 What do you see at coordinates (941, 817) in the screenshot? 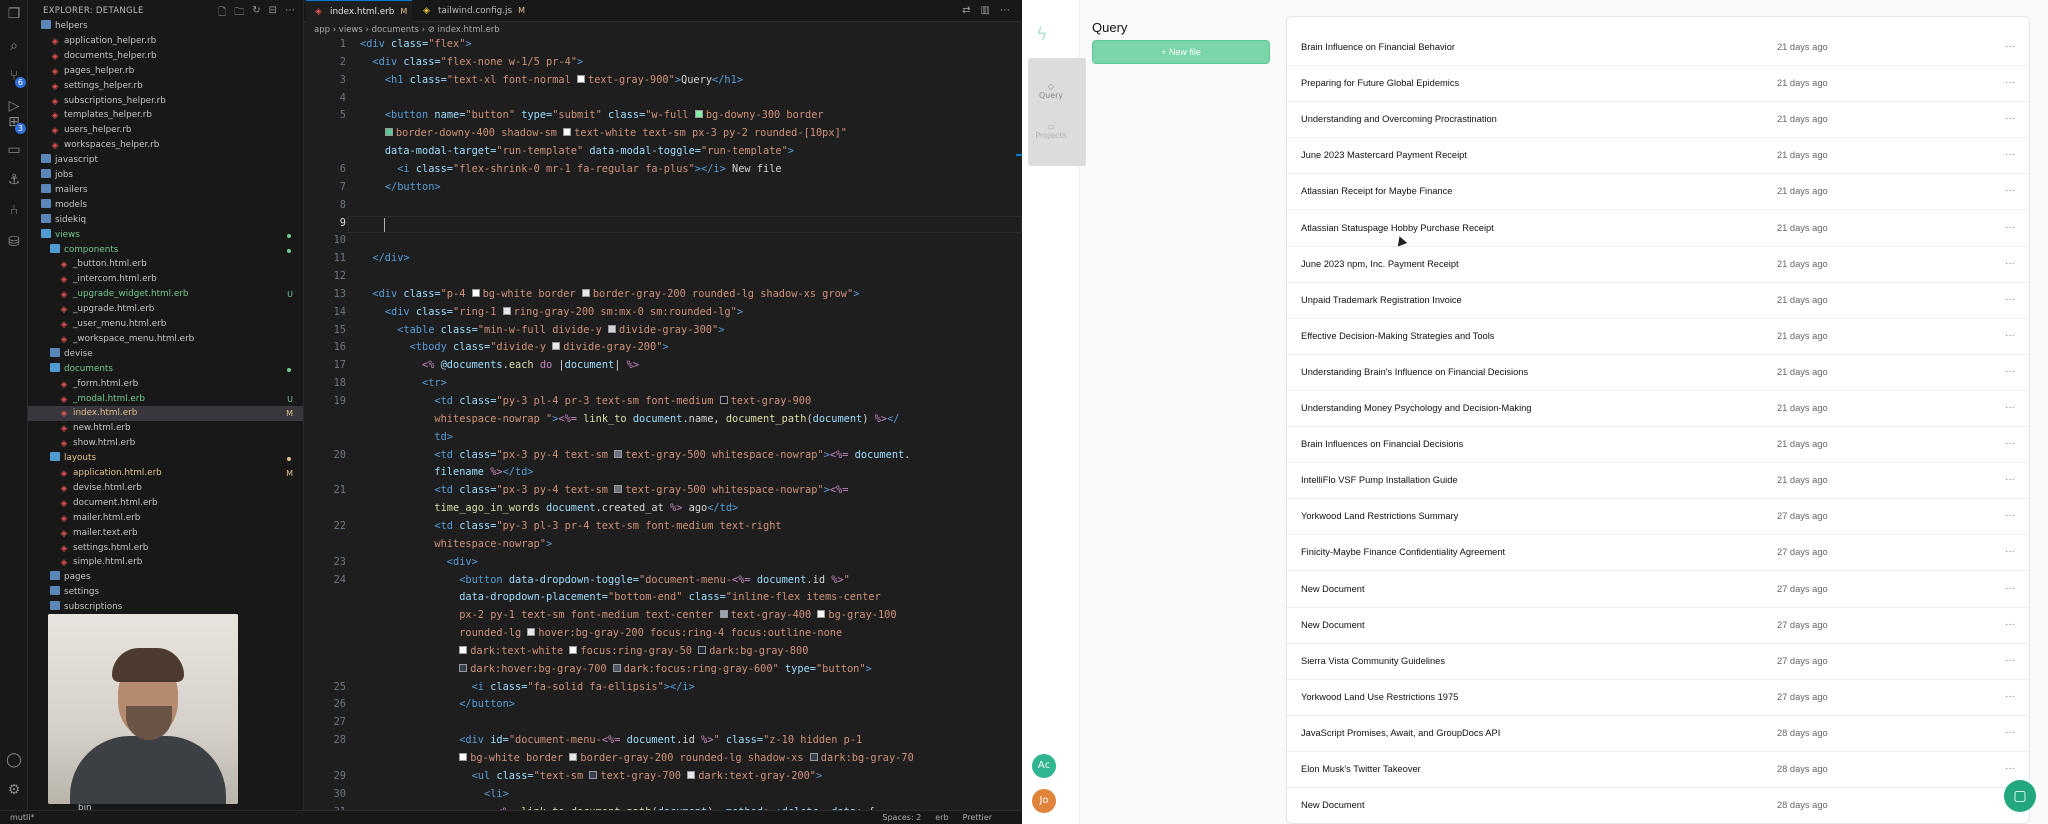
I see `status-language: erb` at bounding box center [941, 817].